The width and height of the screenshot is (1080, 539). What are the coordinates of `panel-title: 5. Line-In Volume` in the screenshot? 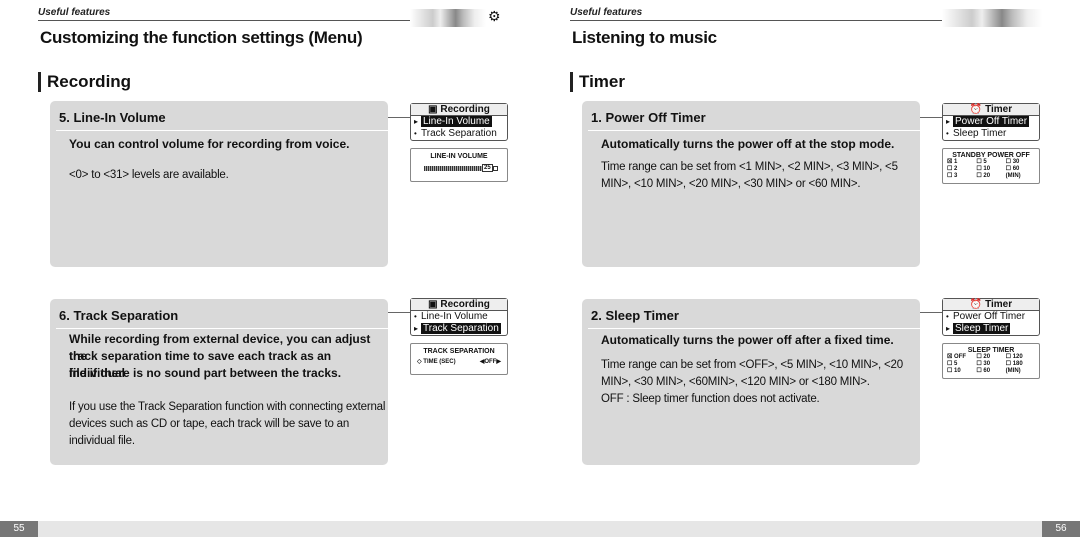 It's located at (112, 117).